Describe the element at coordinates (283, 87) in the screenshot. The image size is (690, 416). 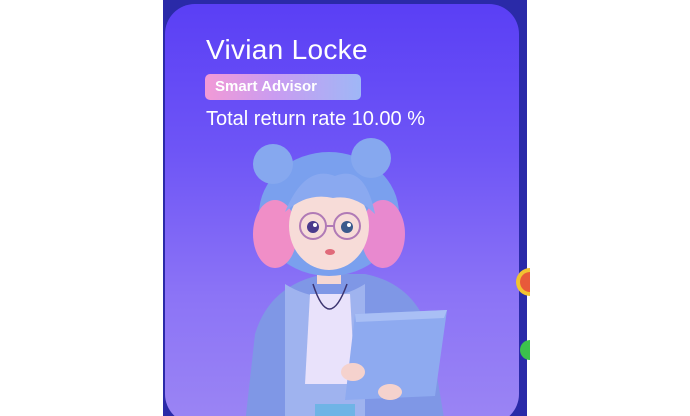
I see `smart-advisor-badge: Smart Advisor` at that location.